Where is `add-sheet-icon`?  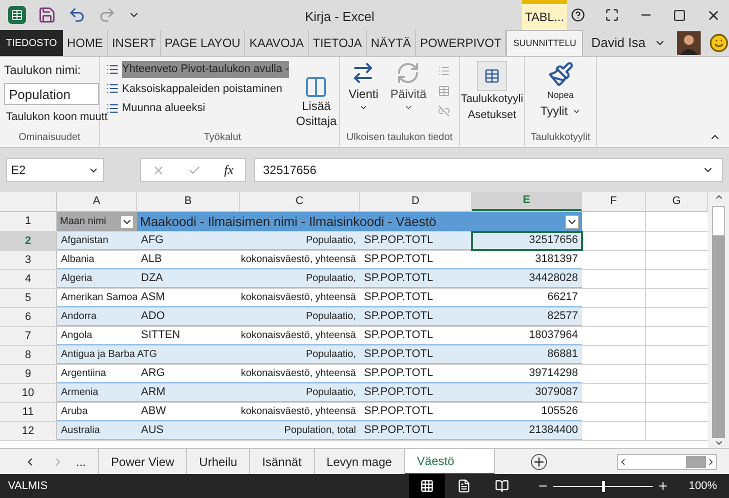 add-sheet-icon is located at coordinates (538, 462).